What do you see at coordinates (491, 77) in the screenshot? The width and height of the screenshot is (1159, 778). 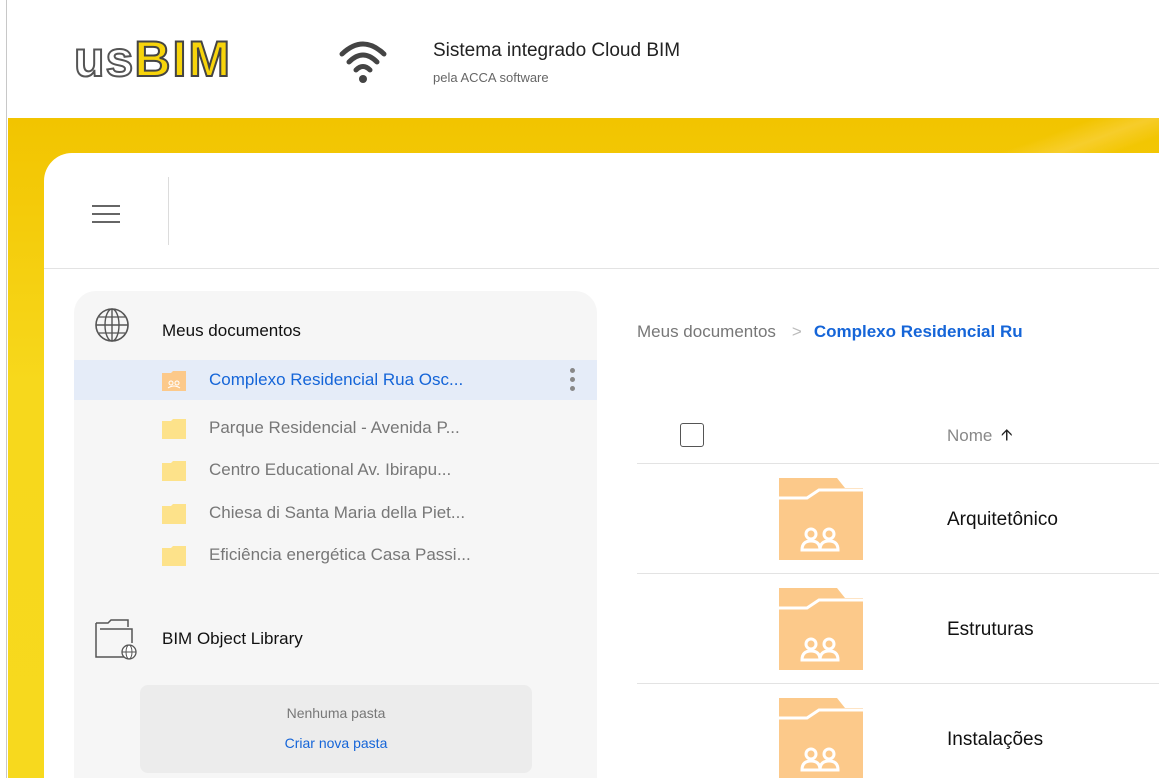 I see `brand-subtitle: pela ACCA software` at bounding box center [491, 77].